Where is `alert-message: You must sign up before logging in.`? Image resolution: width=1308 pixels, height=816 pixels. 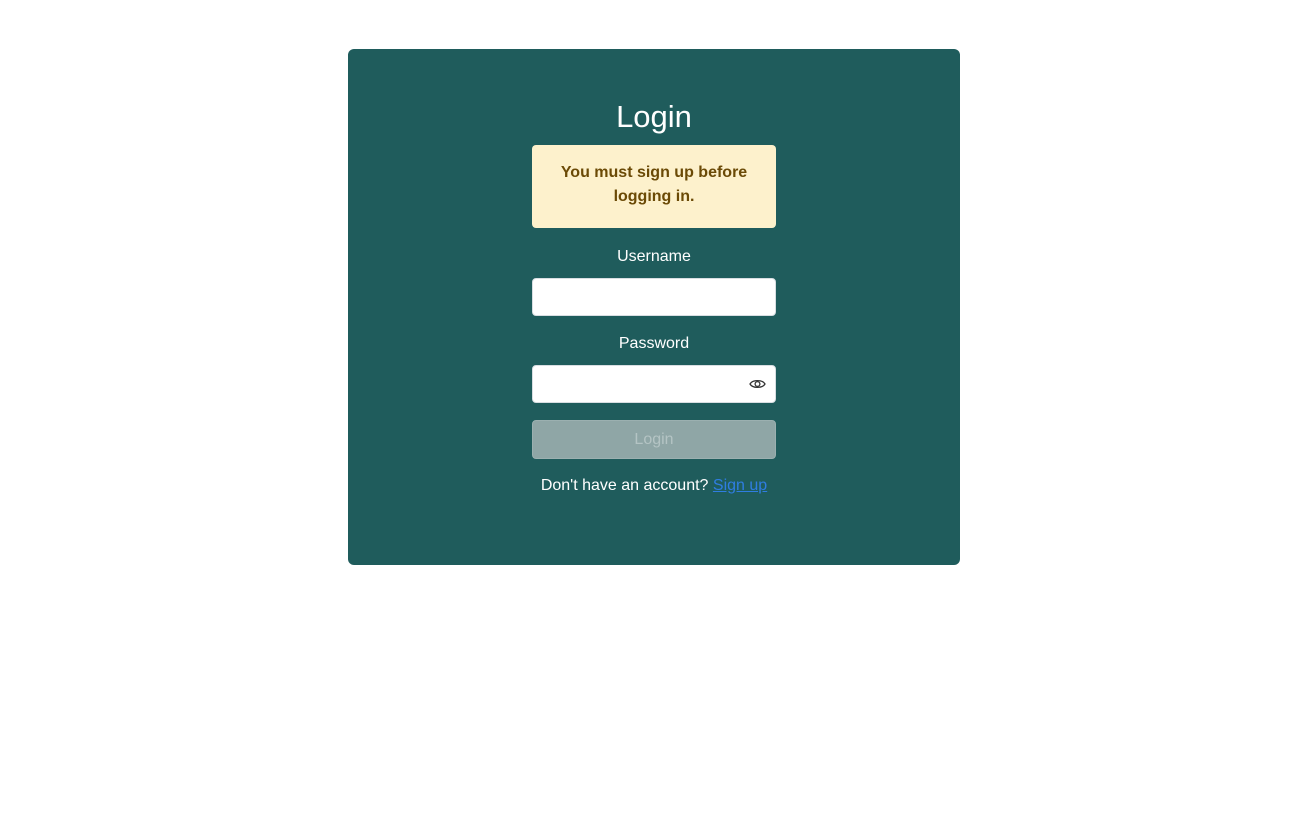
alert-message: You must sign up before logging in. is located at coordinates (654, 186).